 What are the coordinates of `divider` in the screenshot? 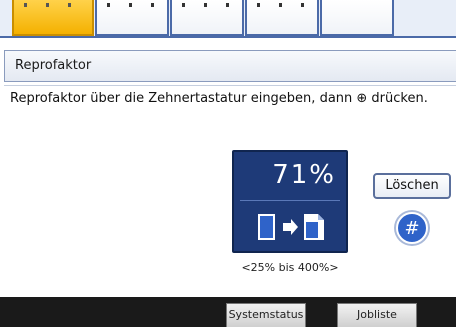 It's located at (230, 85).